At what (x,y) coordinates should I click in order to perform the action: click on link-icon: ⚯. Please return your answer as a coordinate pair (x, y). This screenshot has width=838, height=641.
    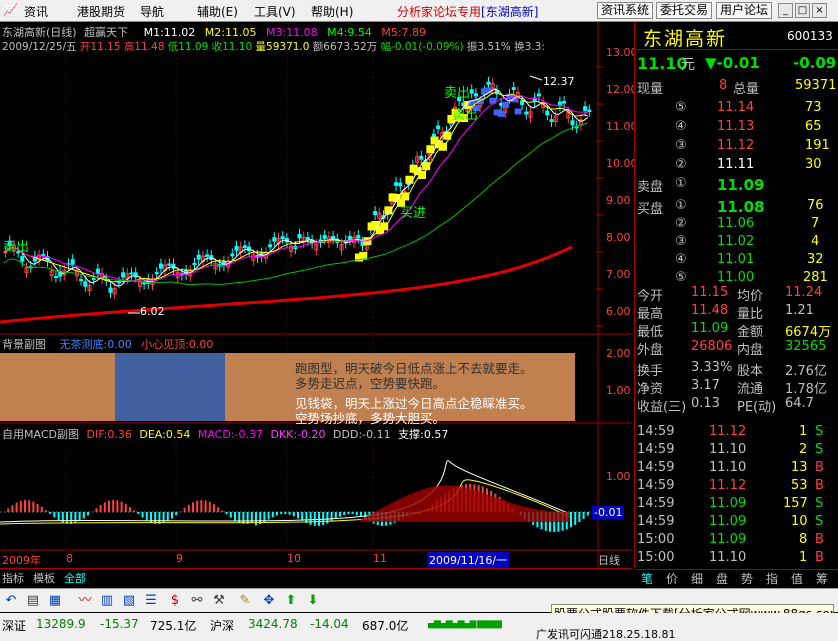
    Looking at the image, I should click on (197, 601).